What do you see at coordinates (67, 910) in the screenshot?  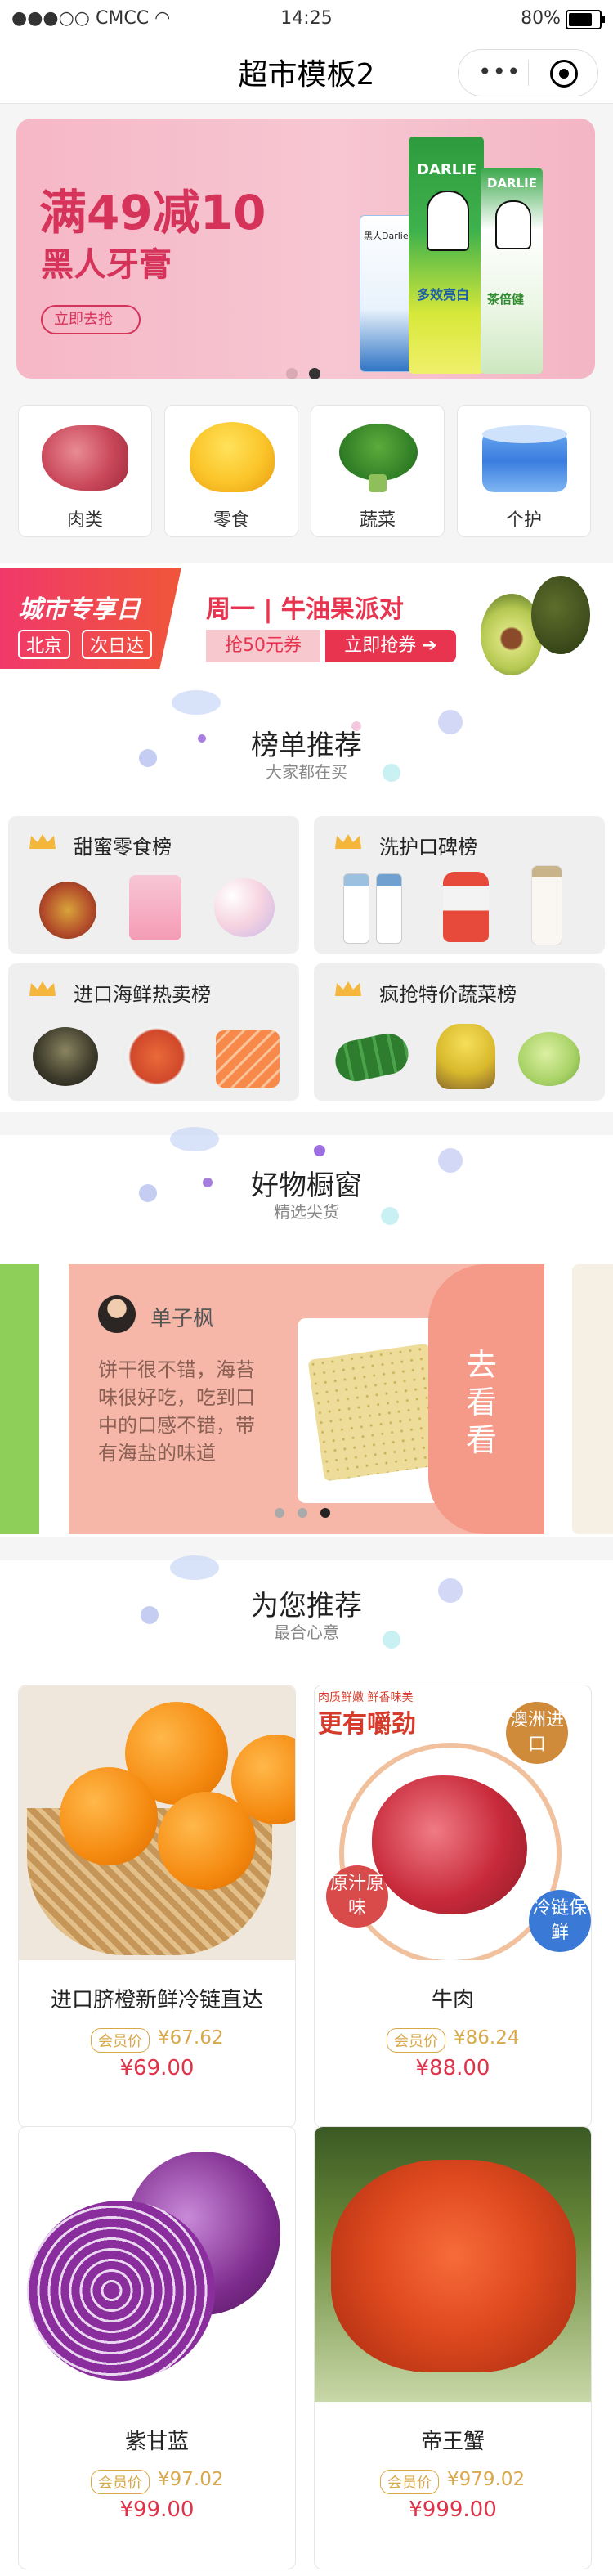 I see `candy-tin-icon` at bounding box center [67, 910].